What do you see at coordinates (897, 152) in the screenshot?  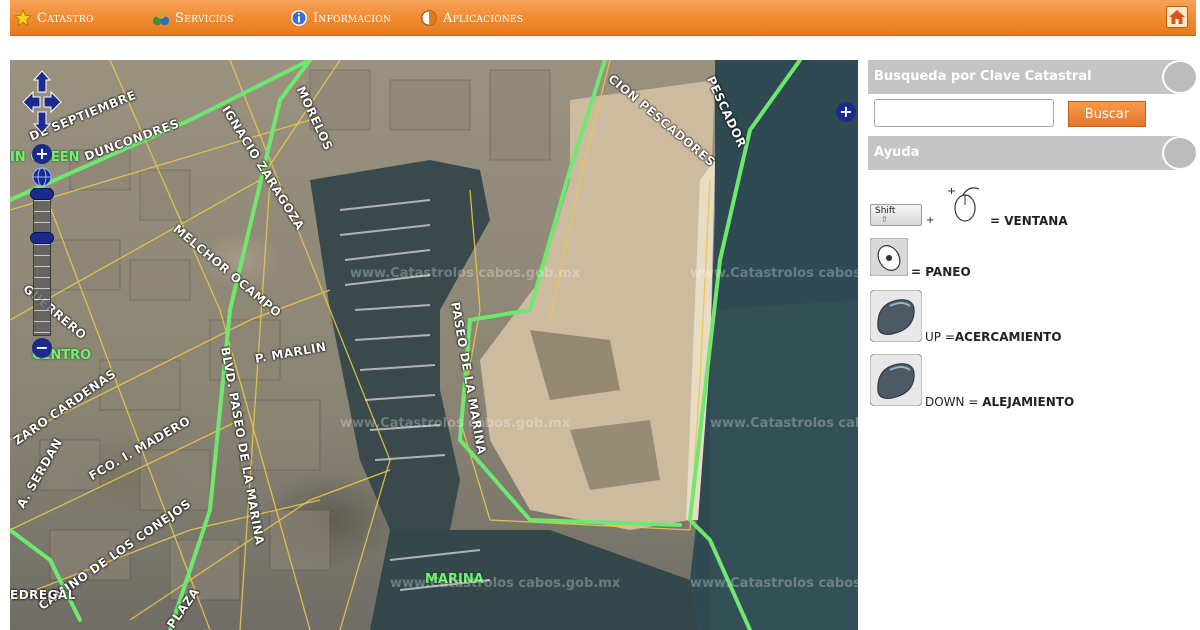 I see `ayuda-title: Ayuda` at bounding box center [897, 152].